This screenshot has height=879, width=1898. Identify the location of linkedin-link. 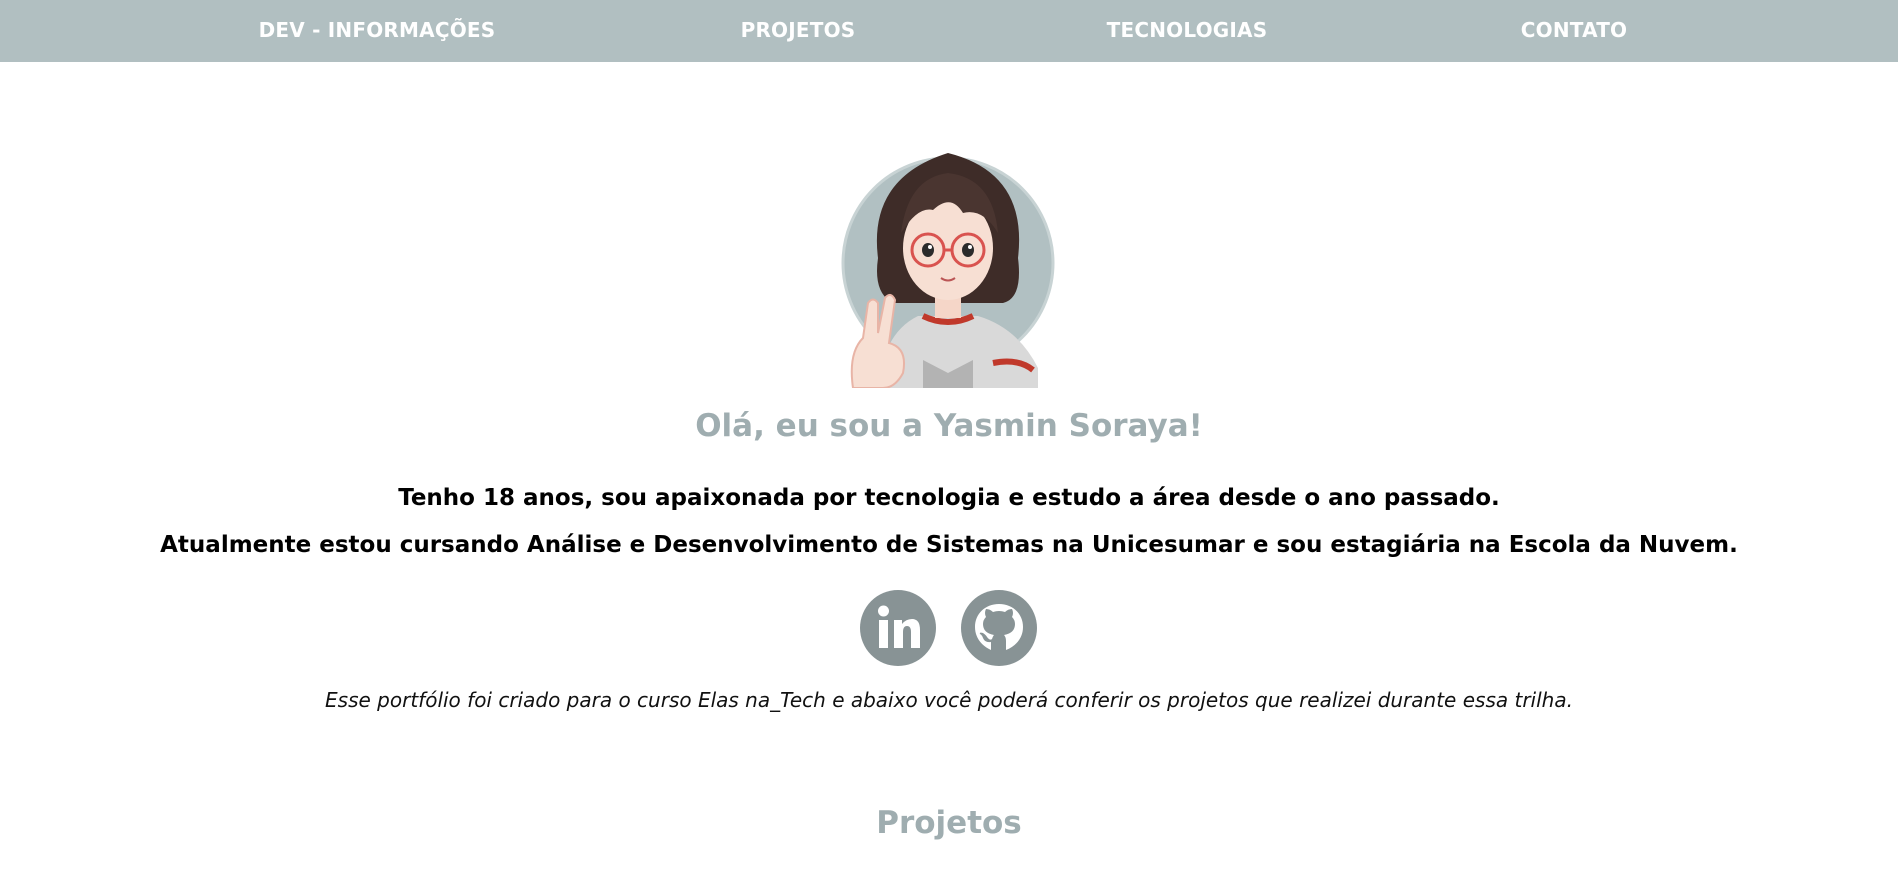
(898, 628).